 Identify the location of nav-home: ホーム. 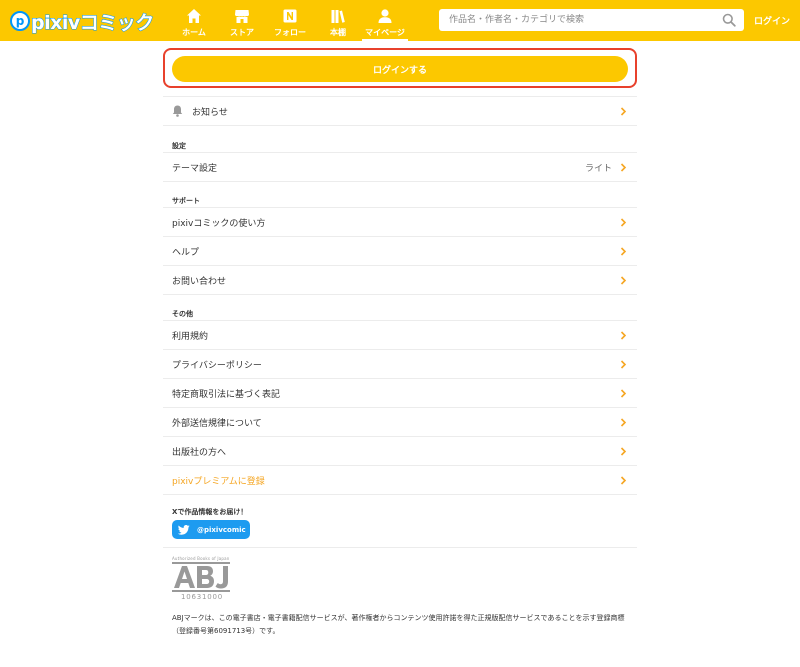
(194, 20).